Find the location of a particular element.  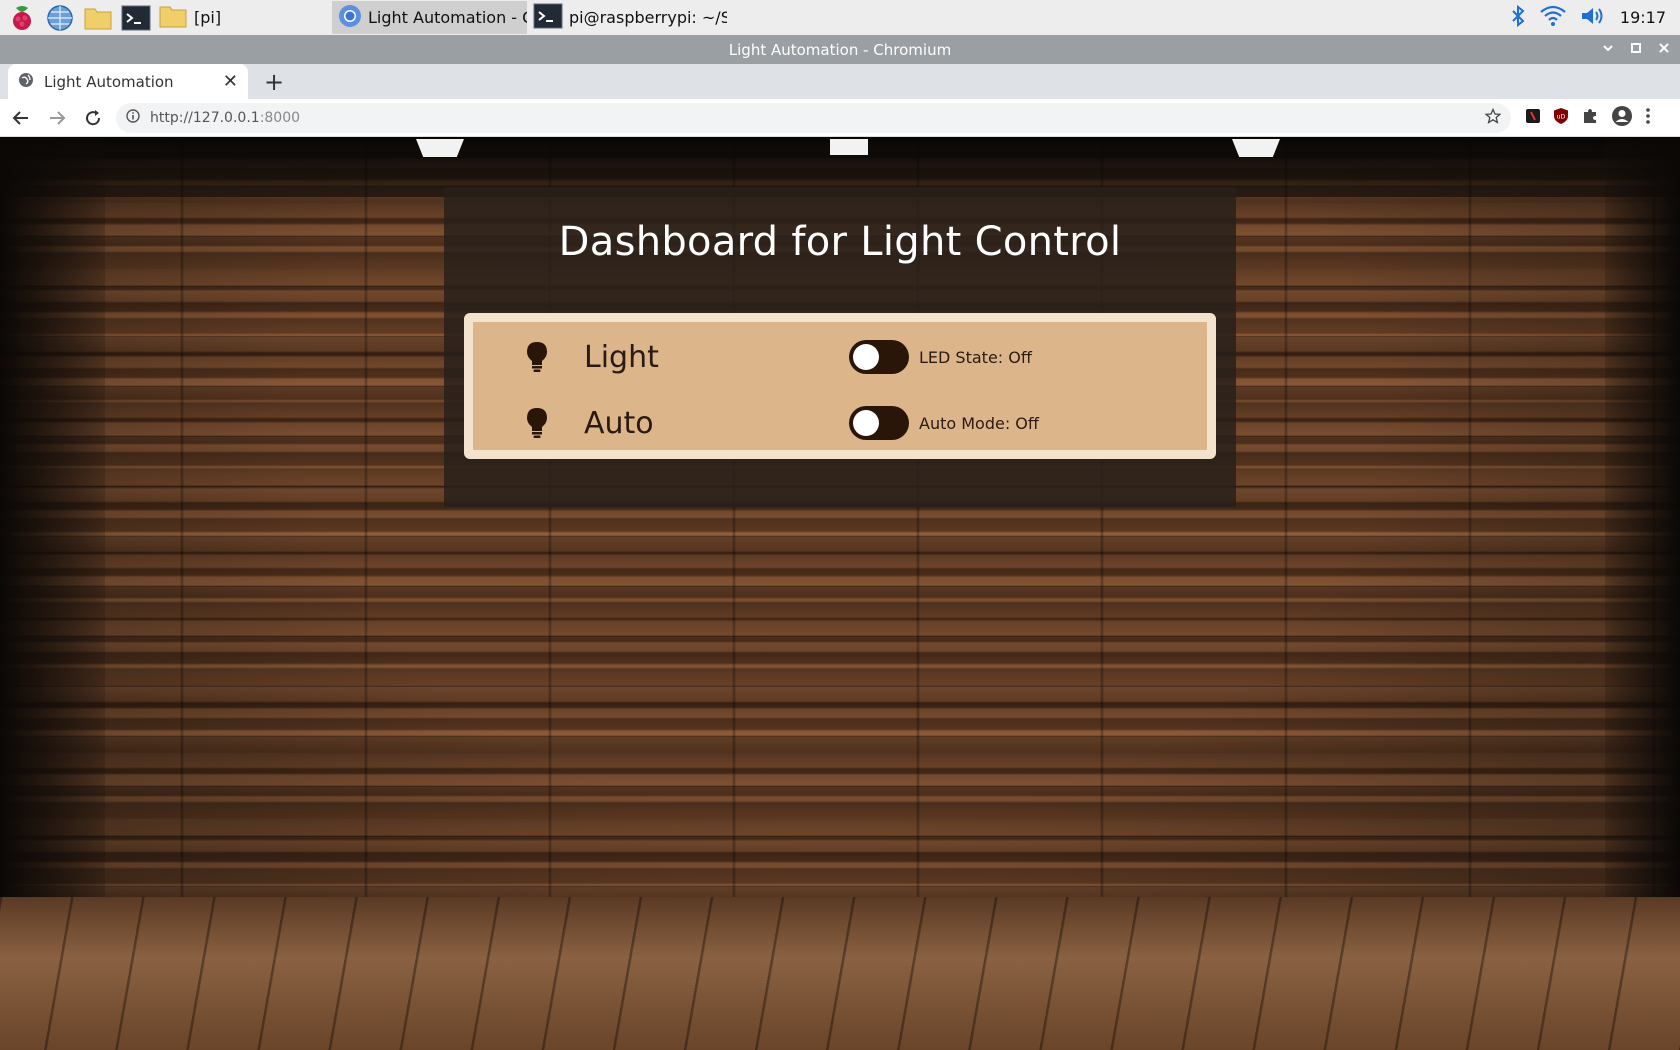

taskbar-task-label: [pi] is located at coordinates (208, 17).